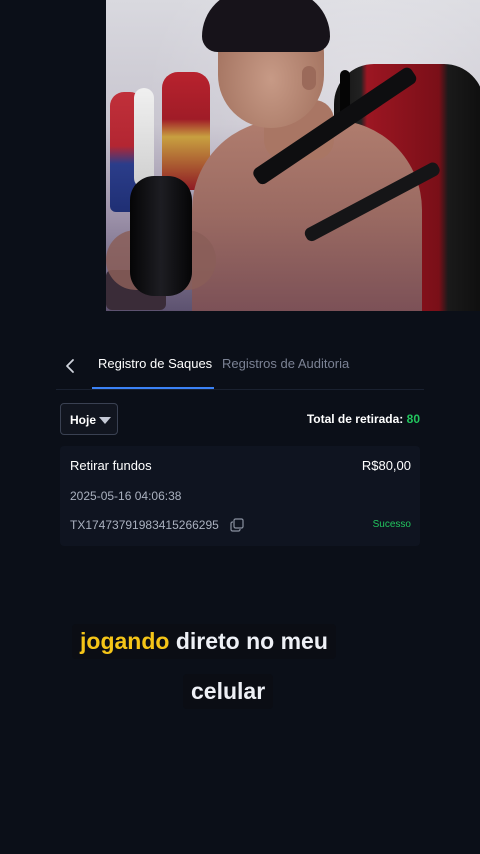  What do you see at coordinates (355, 419) in the screenshot?
I see `total-label: Total de retirada:` at bounding box center [355, 419].